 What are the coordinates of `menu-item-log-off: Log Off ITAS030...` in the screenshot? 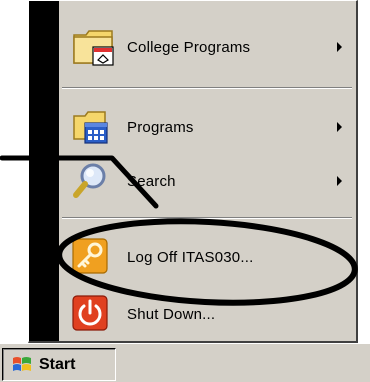 It's located at (207, 257).